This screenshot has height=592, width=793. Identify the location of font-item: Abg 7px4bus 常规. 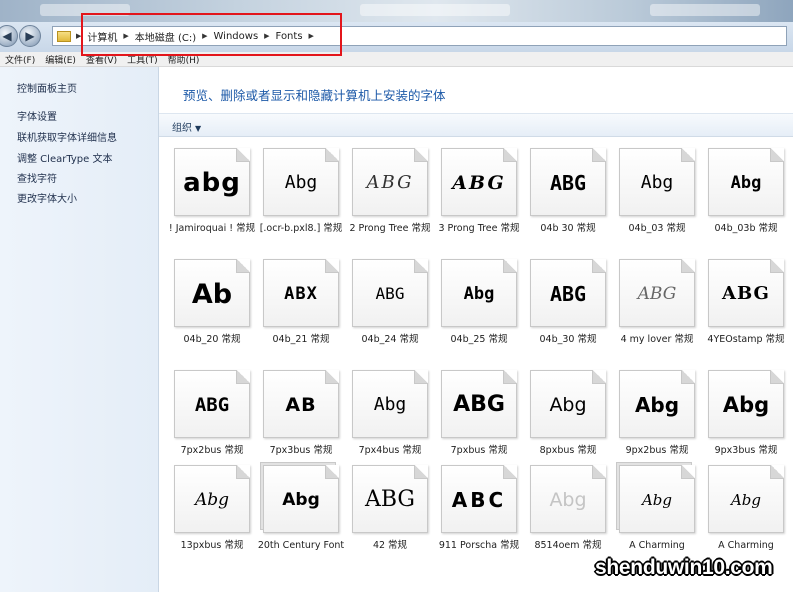
(390, 422).